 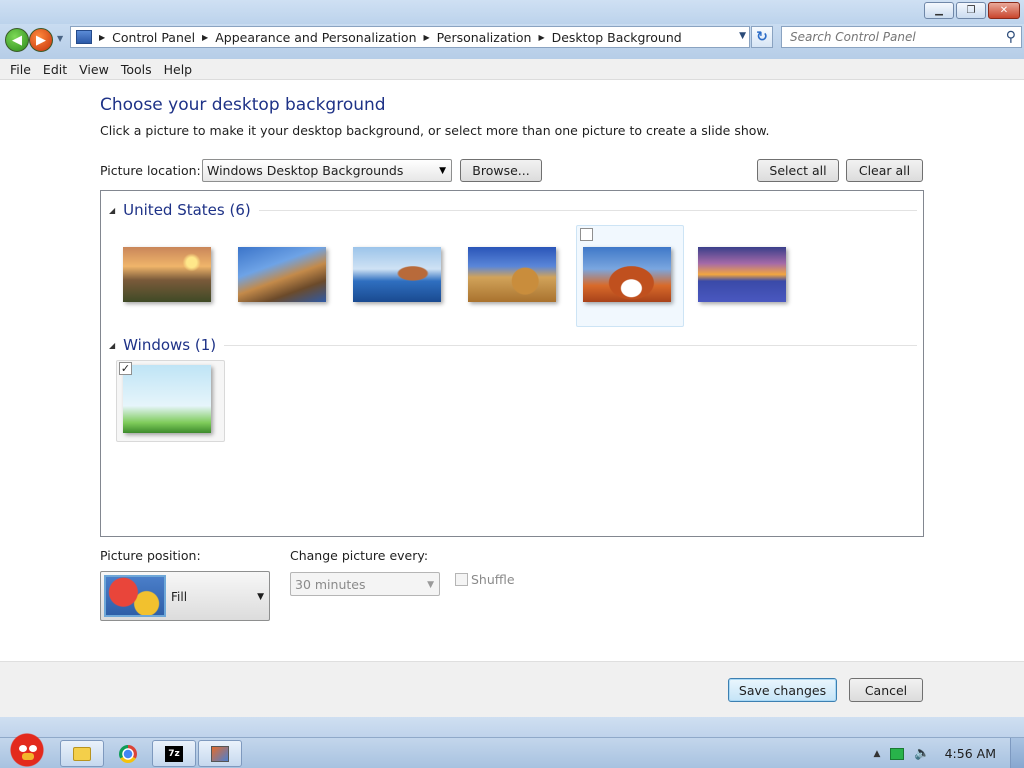 I want to click on restore-button: ❐, so click(x=971, y=10).